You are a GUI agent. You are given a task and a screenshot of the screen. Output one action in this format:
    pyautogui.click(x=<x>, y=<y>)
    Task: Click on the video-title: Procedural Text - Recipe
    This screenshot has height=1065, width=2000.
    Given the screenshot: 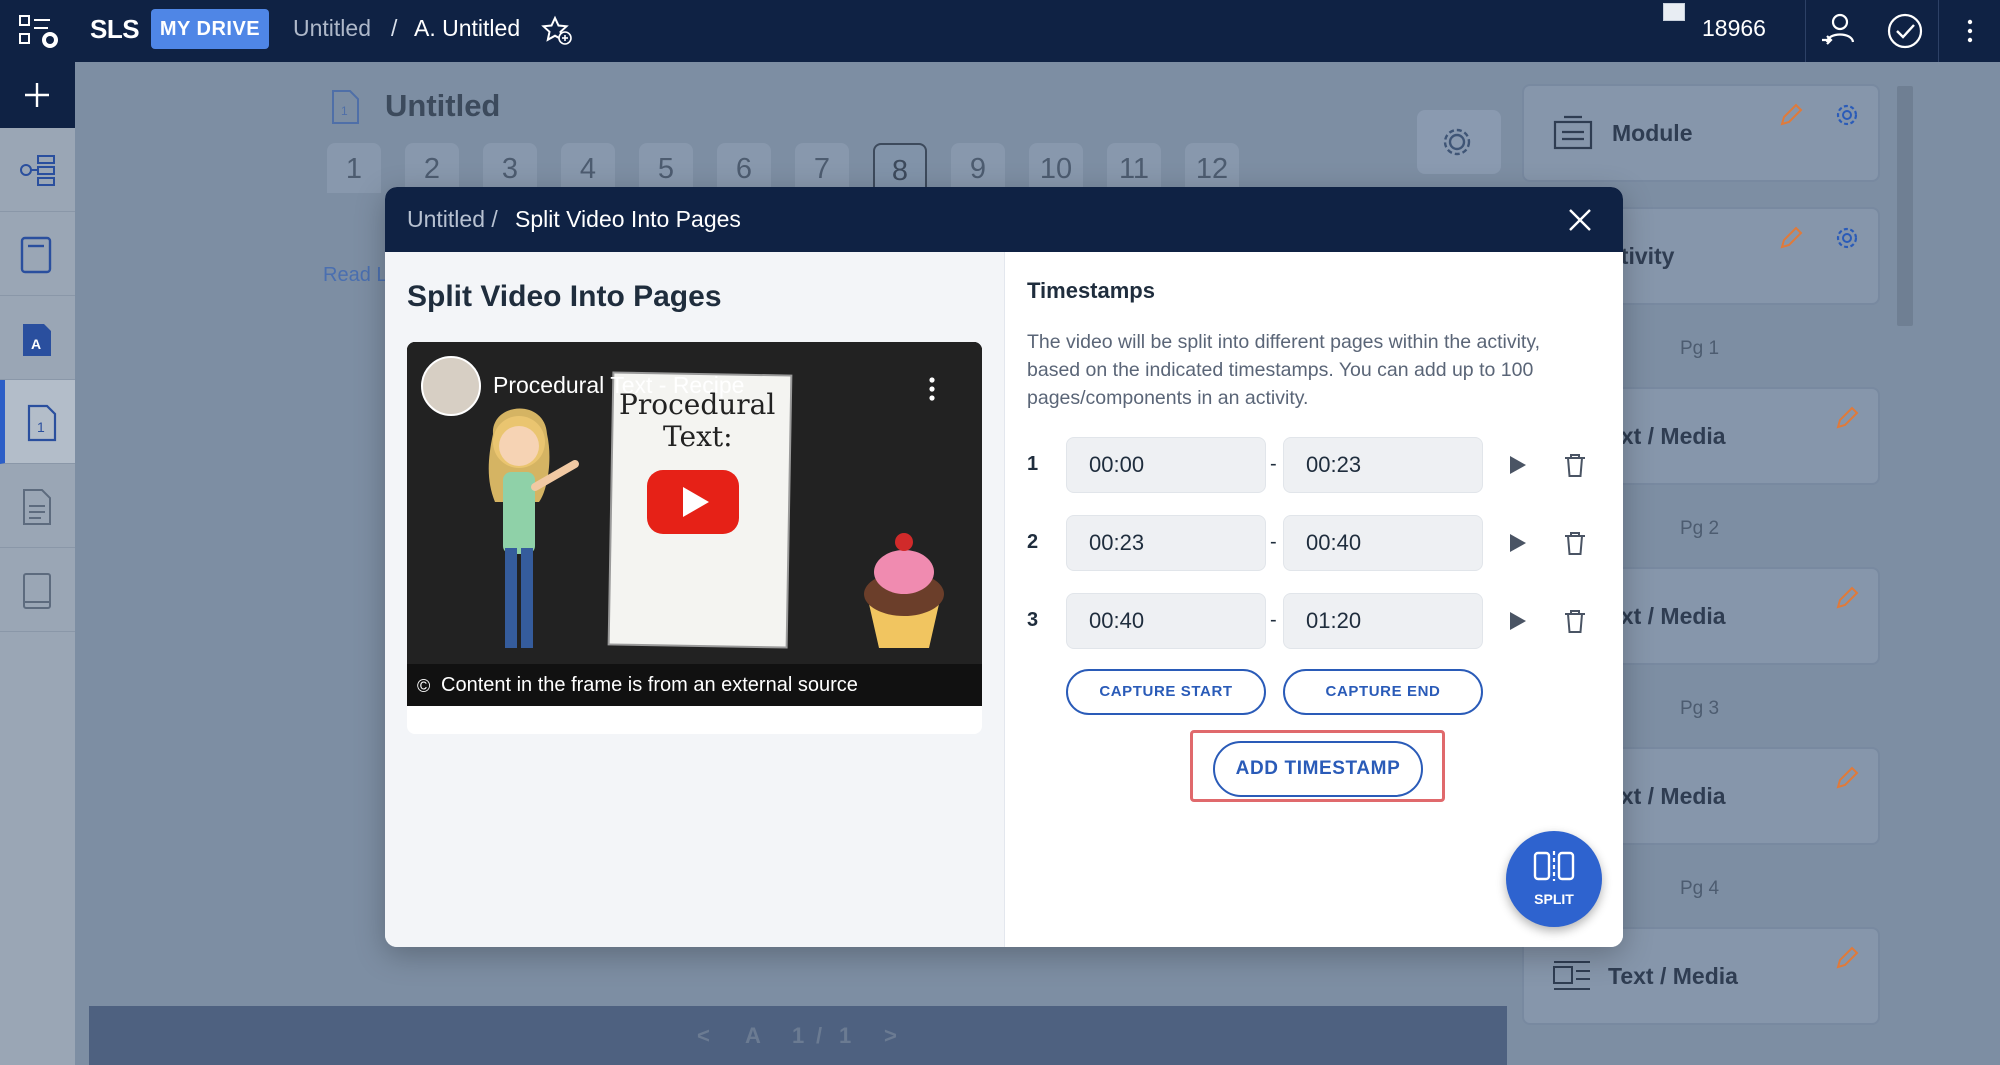 What is the action you would take?
    pyautogui.click(x=618, y=385)
    